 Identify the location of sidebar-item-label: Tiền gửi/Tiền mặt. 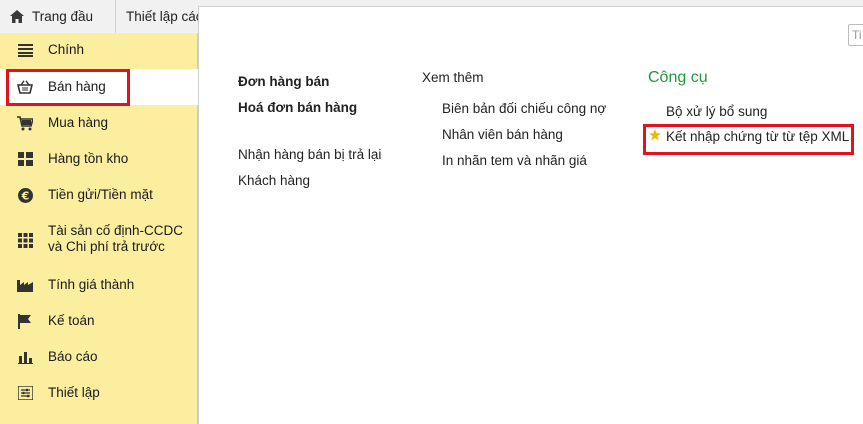
(100, 194).